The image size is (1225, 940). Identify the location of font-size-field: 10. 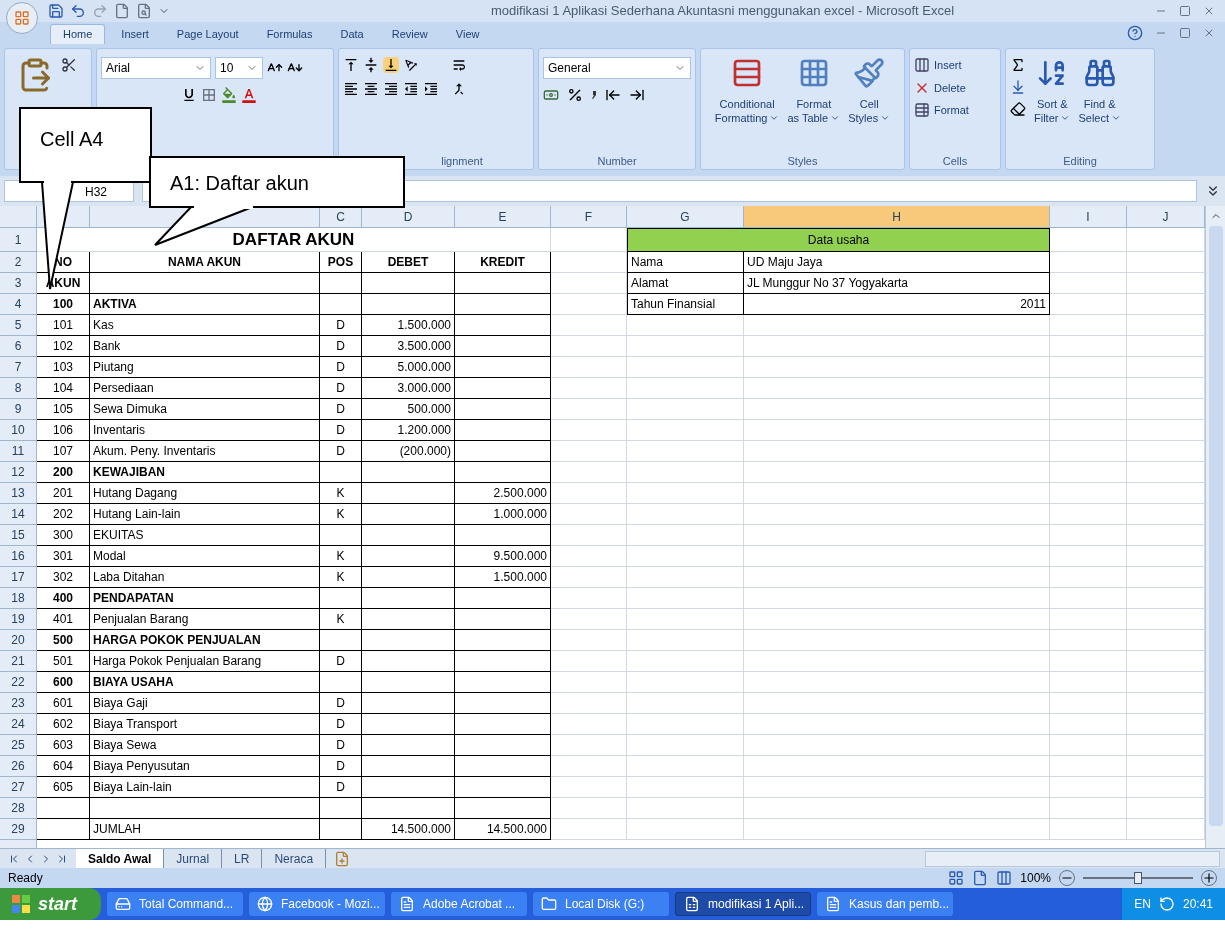
(239, 68).